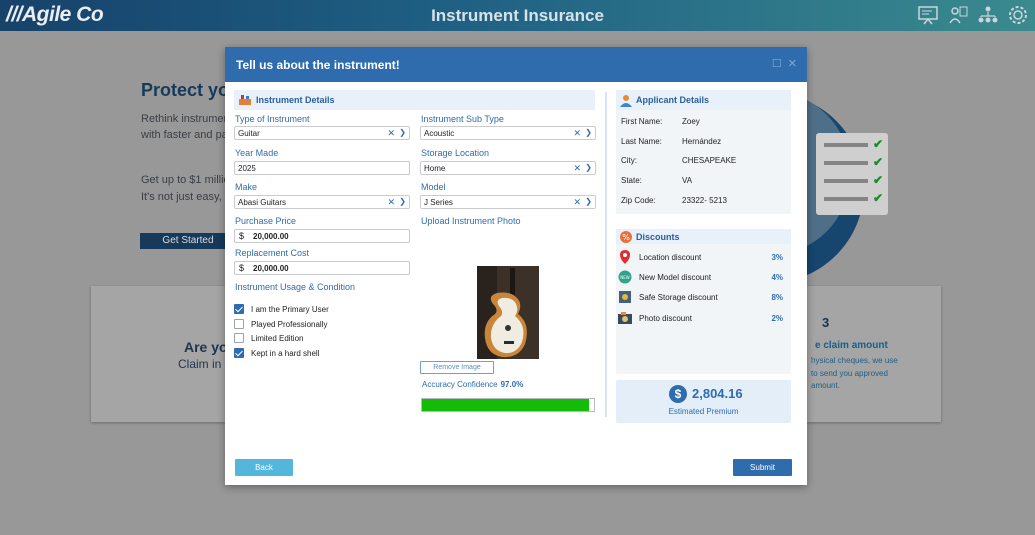 This screenshot has width=1035, height=535. I want to click on type-value: Guitar, so click(249, 133).